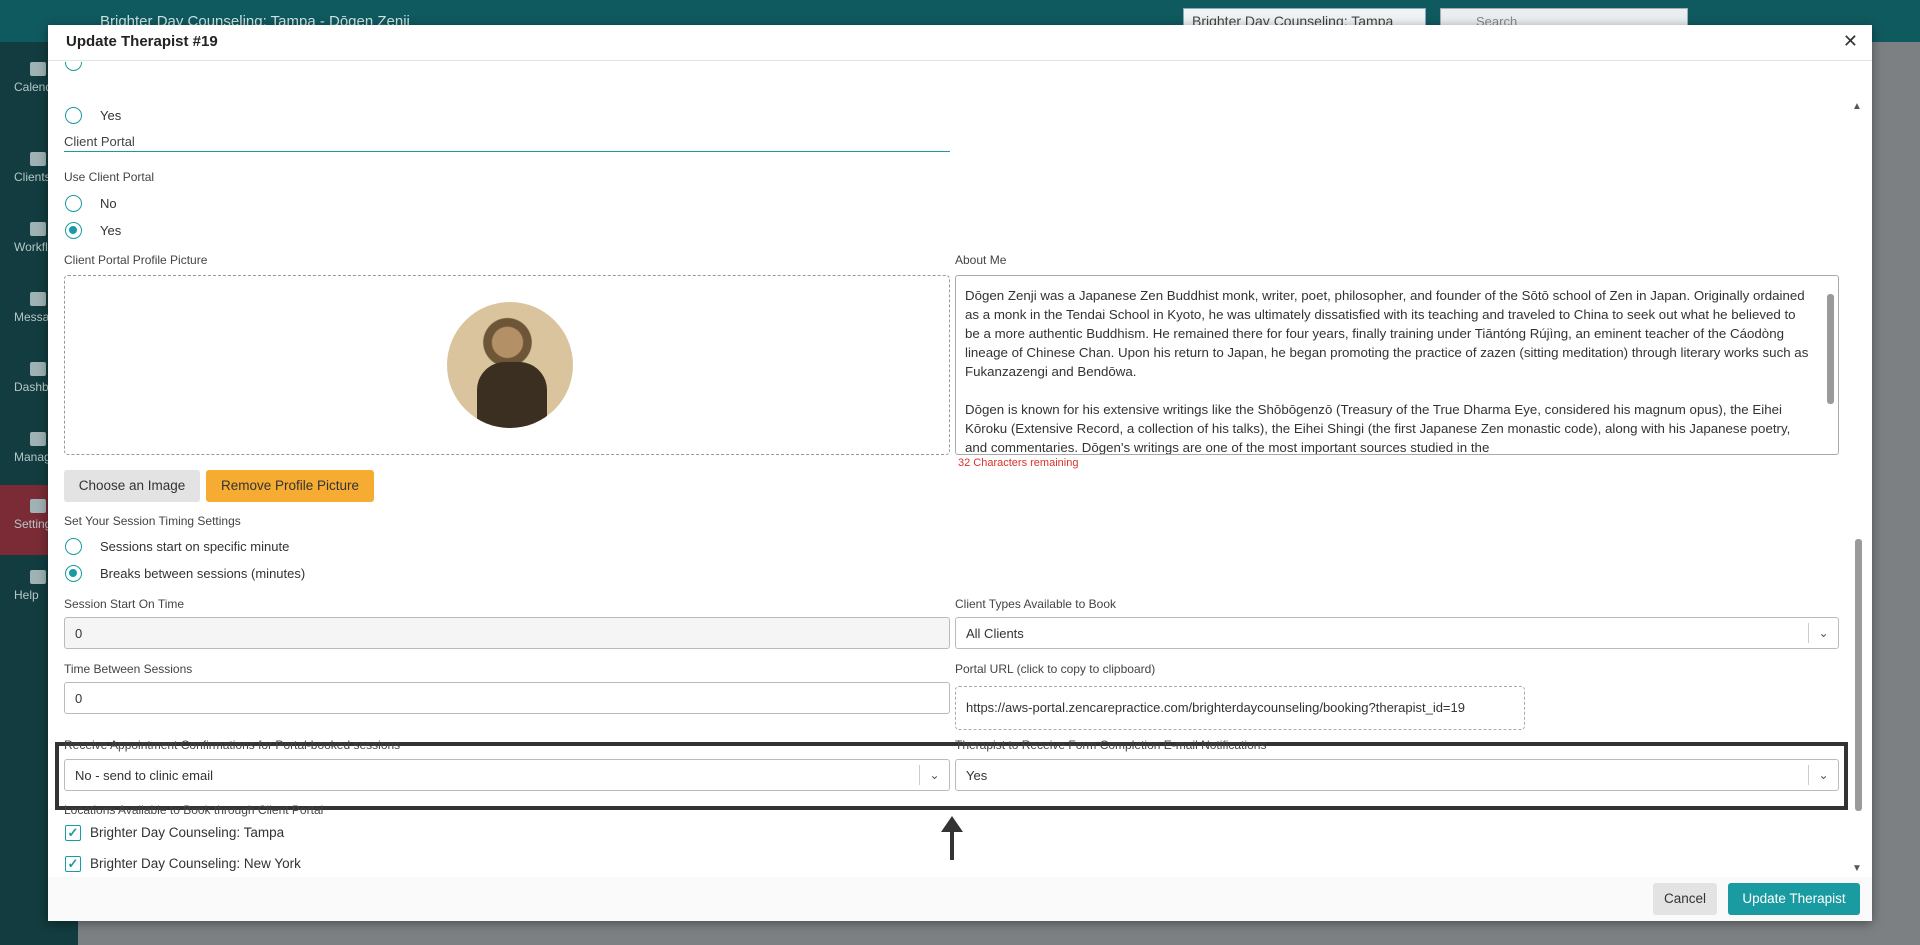 This screenshot has height=945, width=1920. What do you see at coordinates (38, 577) in the screenshot?
I see `help-icon` at bounding box center [38, 577].